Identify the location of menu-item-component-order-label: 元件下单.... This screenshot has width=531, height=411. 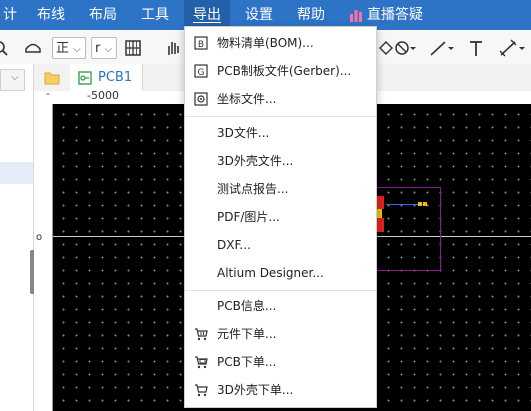
(247, 334).